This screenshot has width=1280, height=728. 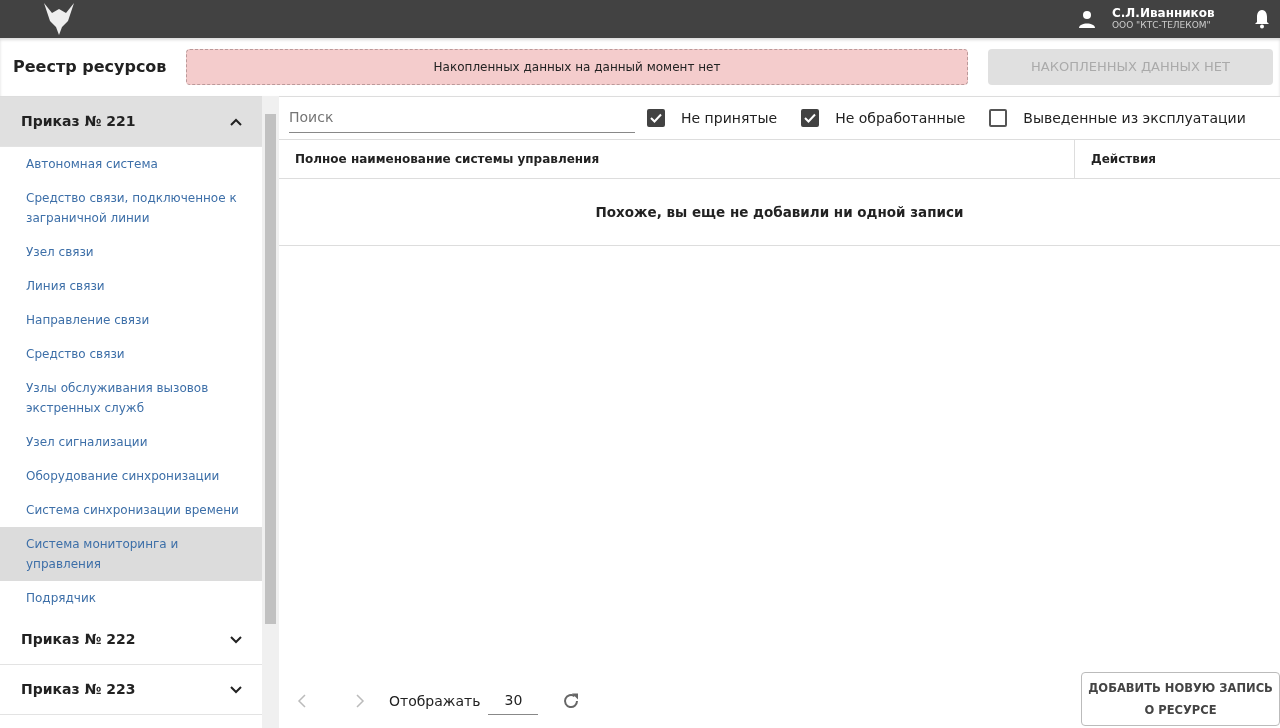 I want to click on filter-label: Не принятые, so click(x=729, y=118).